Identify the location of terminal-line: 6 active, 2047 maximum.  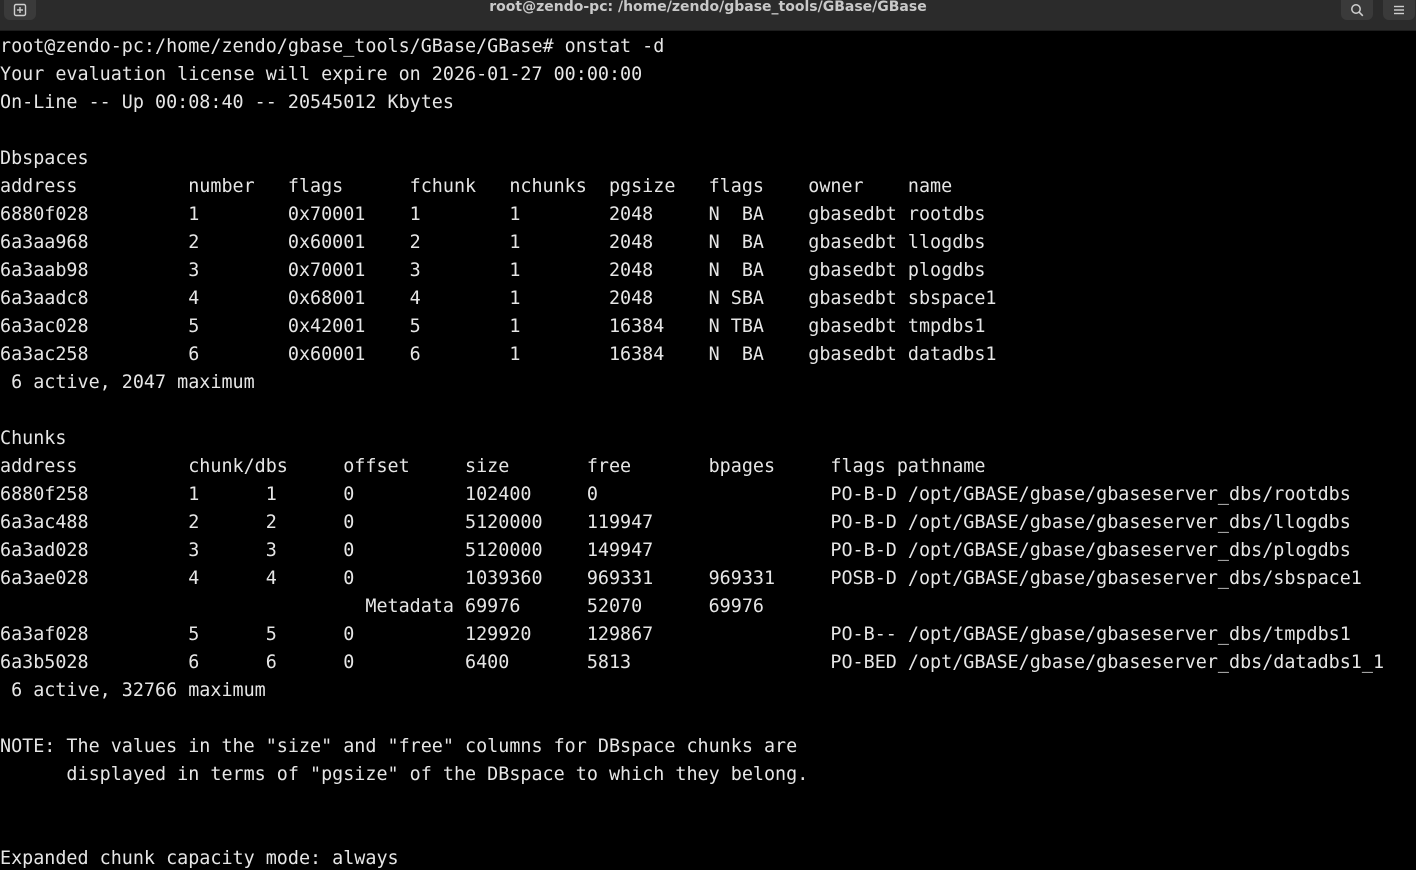
(127, 382).